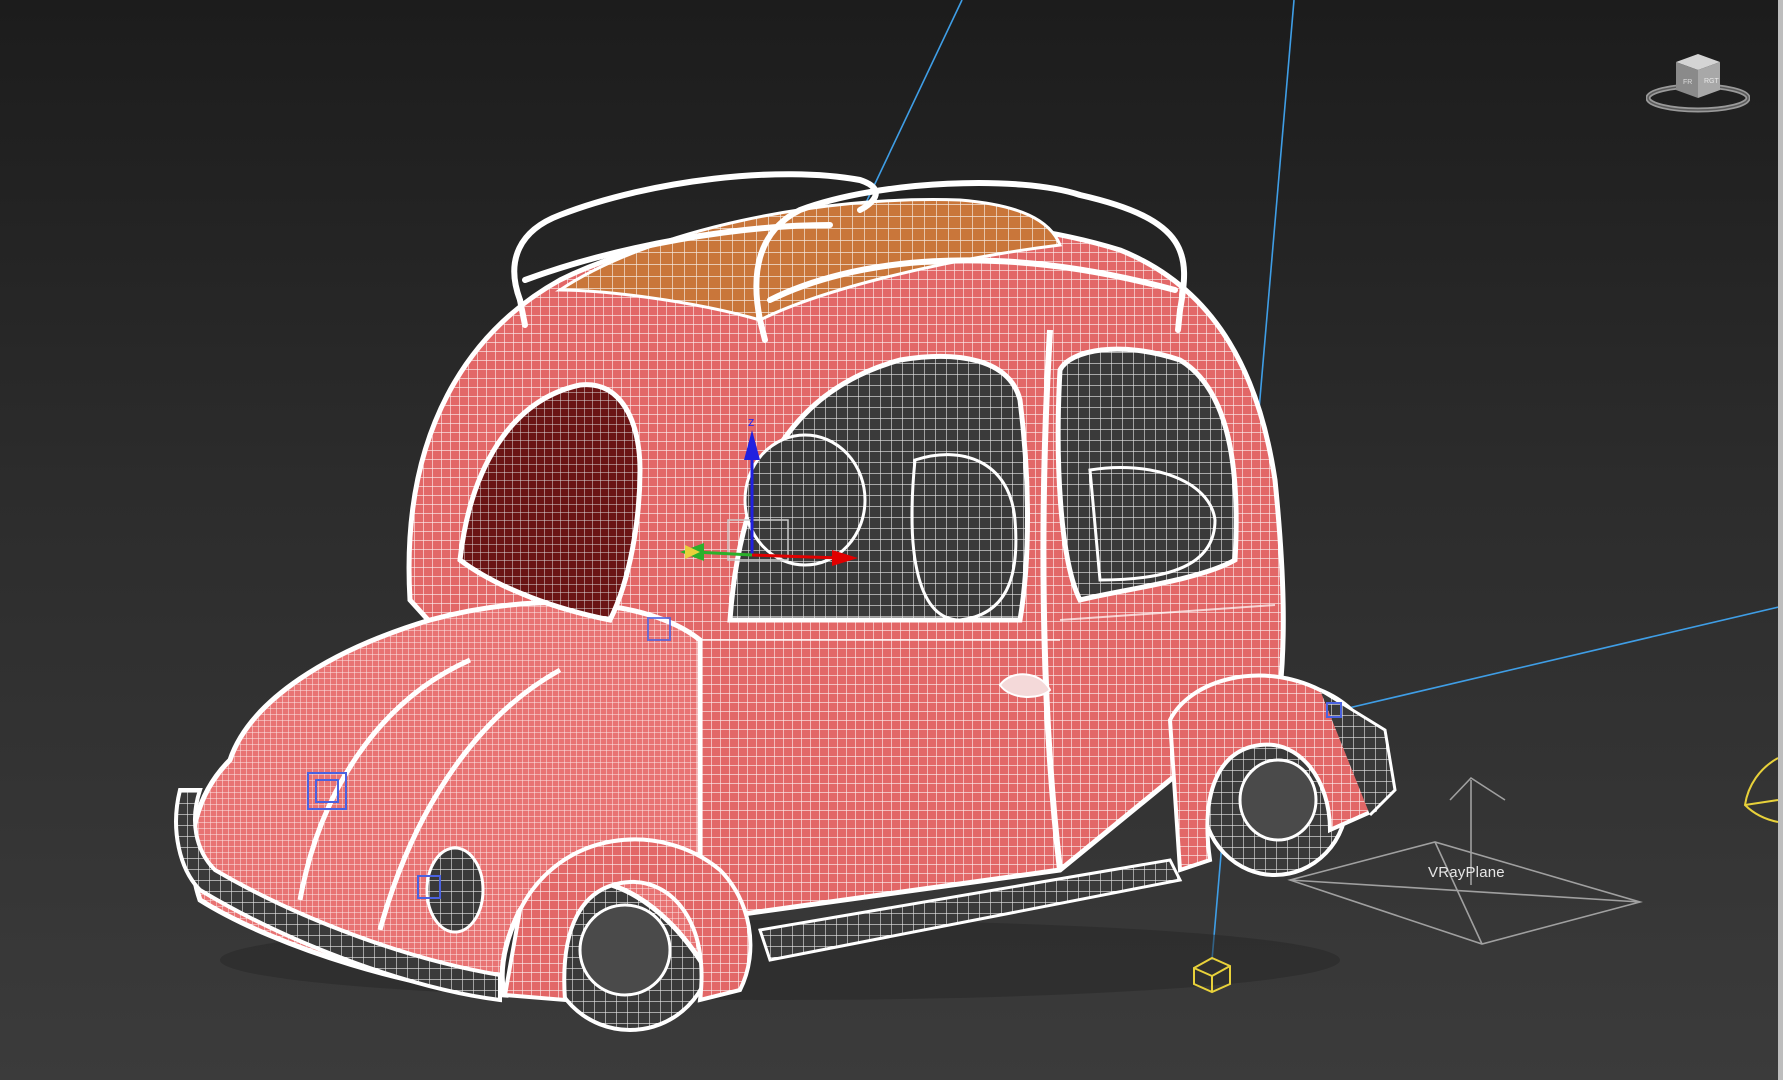 The height and width of the screenshot is (1080, 1783). Describe the element at coordinates (751, 421) in the screenshot. I see `svg-text: z` at that location.